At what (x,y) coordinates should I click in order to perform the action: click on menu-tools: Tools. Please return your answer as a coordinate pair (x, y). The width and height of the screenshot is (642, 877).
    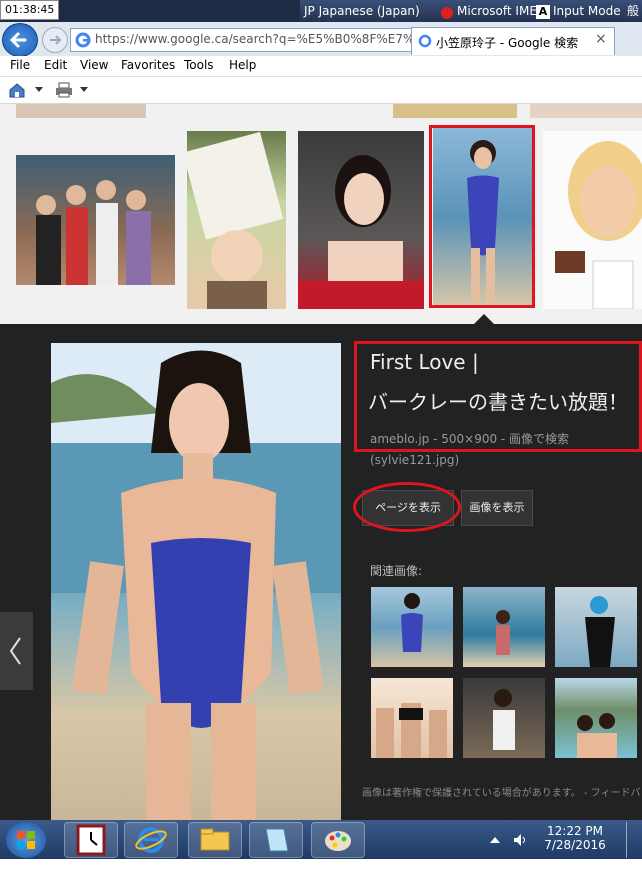
    Looking at the image, I should click on (199, 65).